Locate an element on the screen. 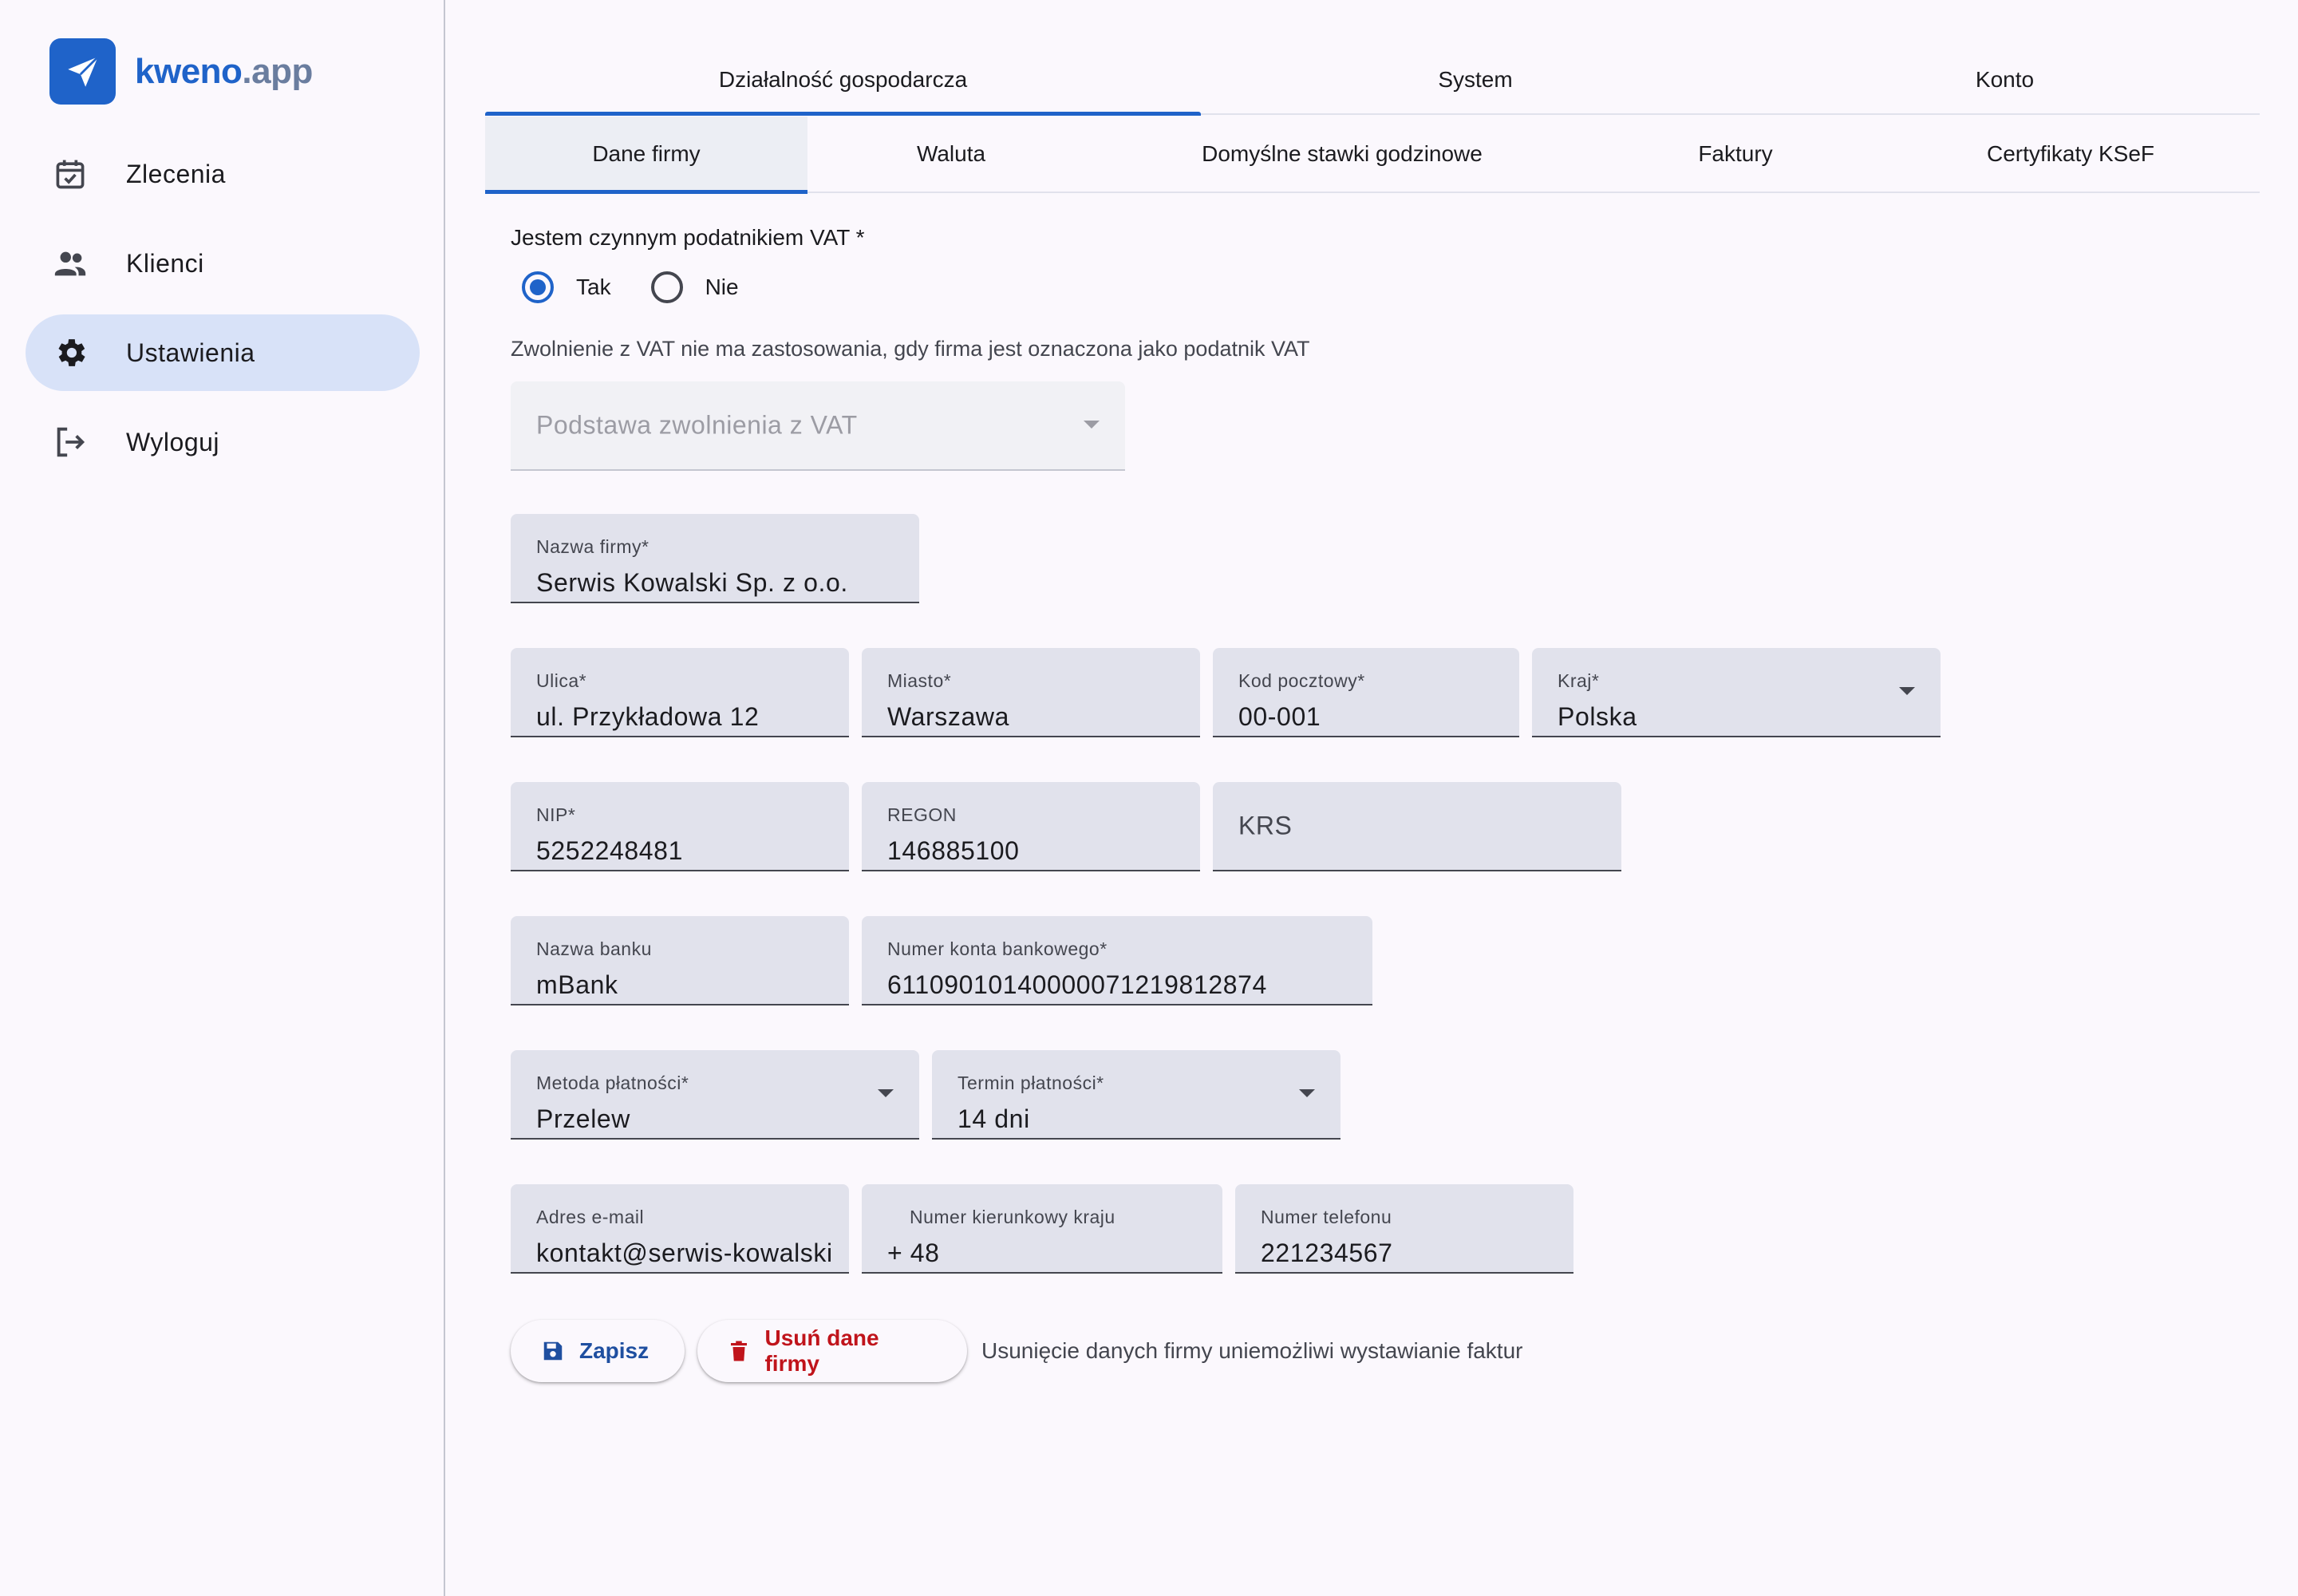 Image resolution: width=2298 pixels, height=1596 pixels. vat-radio-tak is located at coordinates (538, 287).